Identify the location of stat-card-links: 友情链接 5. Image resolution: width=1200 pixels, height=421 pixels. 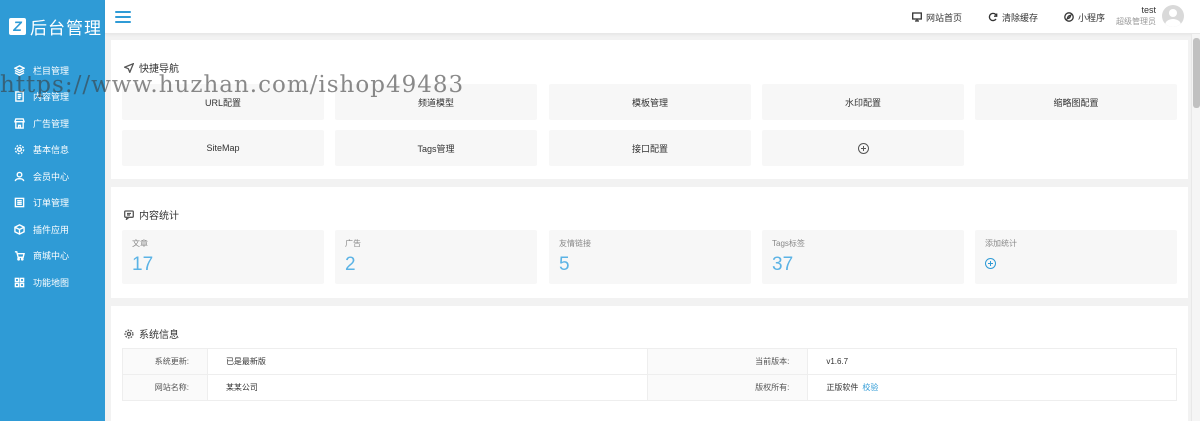
(650, 257).